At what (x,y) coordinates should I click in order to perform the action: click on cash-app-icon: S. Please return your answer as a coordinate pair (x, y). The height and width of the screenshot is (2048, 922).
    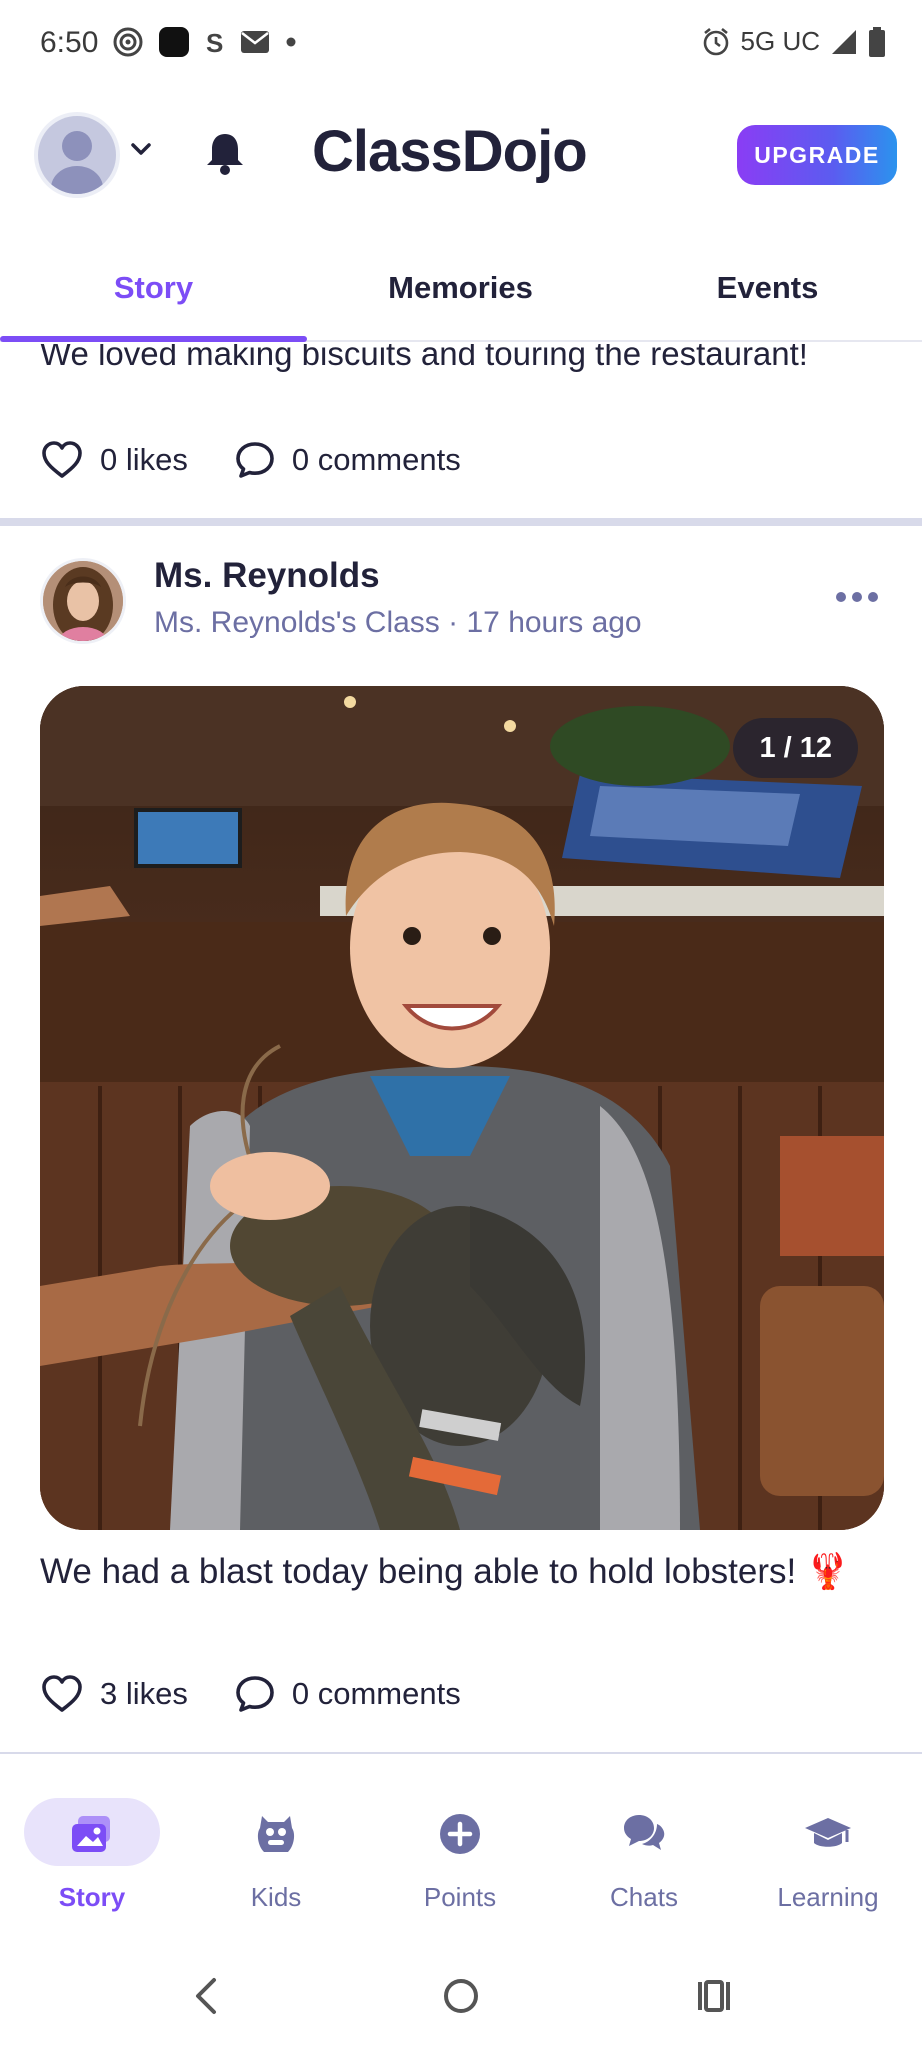
    Looking at the image, I should click on (214, 42).